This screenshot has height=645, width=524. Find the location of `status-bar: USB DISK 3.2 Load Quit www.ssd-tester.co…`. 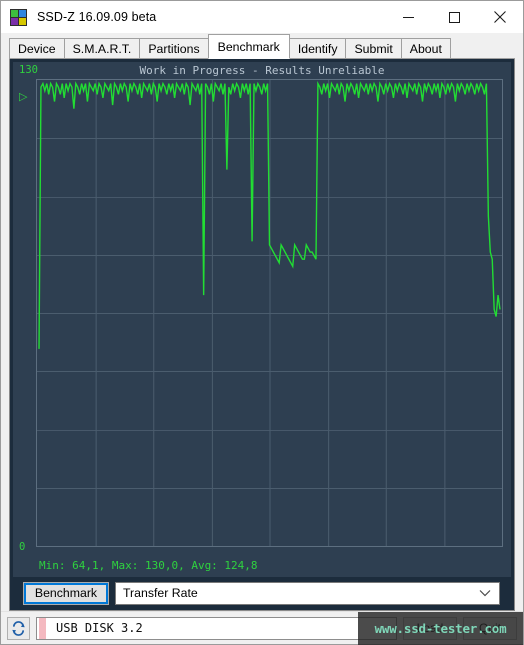

status-bar: USB DISK 3.2 Load Quit www.ssd-tester.co… is located at coordinates (262, 628).